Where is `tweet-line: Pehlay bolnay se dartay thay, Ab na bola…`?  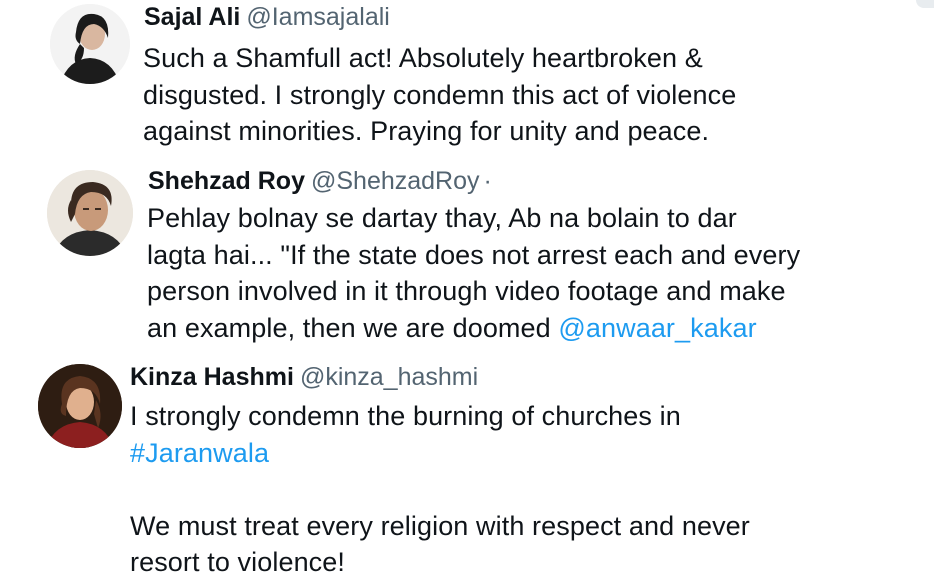
tweet-line: Pehlay bolnay se dartay thay, Ab na bola… is located at coordinates (442, 218).